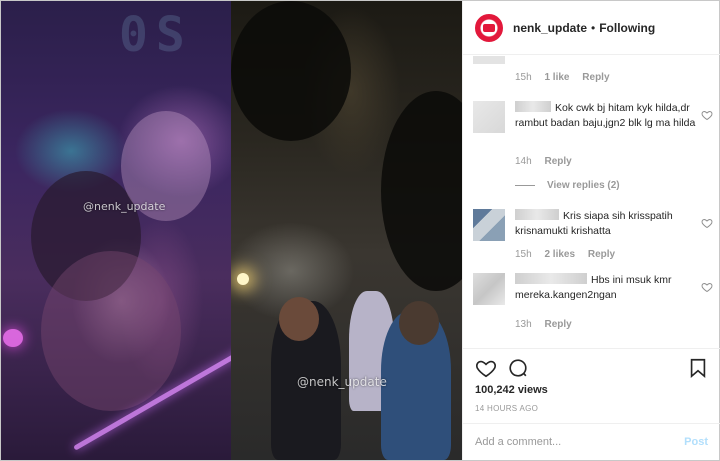 Image resolution: width=720 pixels, height=461 pixels. I want to click on post-button: Post, so click(696, 442).